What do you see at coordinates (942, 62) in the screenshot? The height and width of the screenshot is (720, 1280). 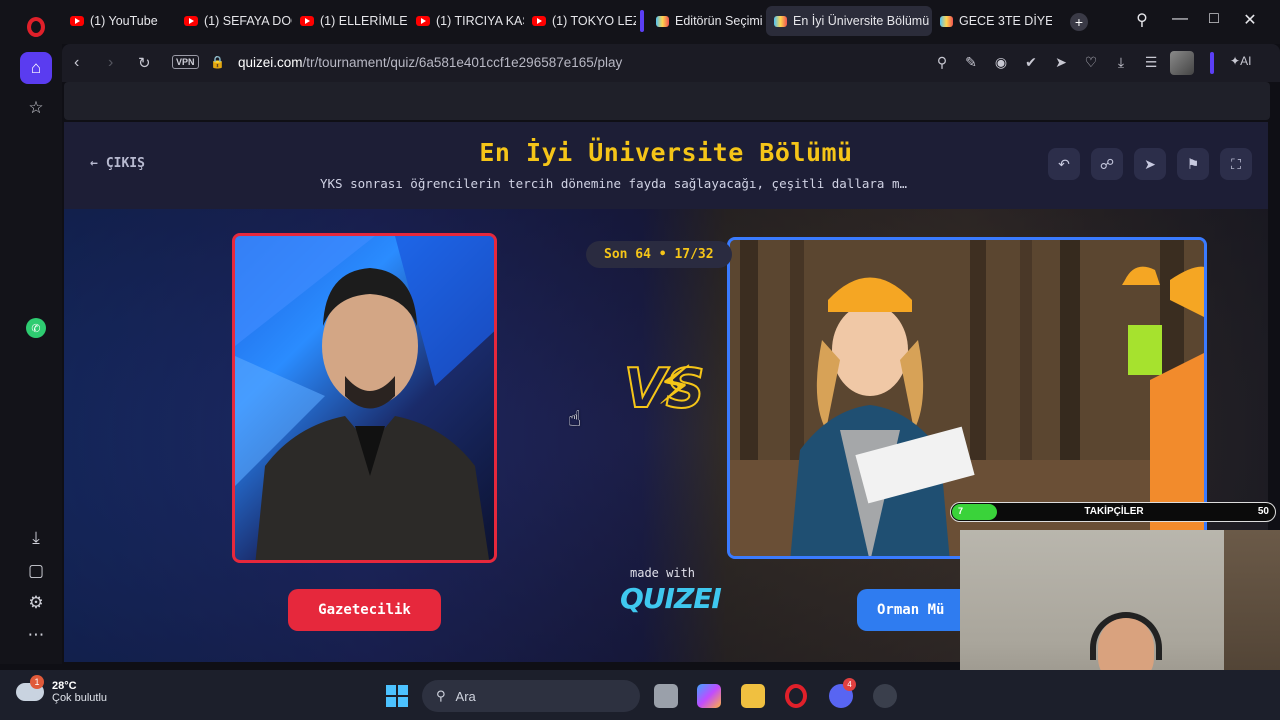 I see `zoom-search-icon: ⚲` at bounding box center [942, 62].